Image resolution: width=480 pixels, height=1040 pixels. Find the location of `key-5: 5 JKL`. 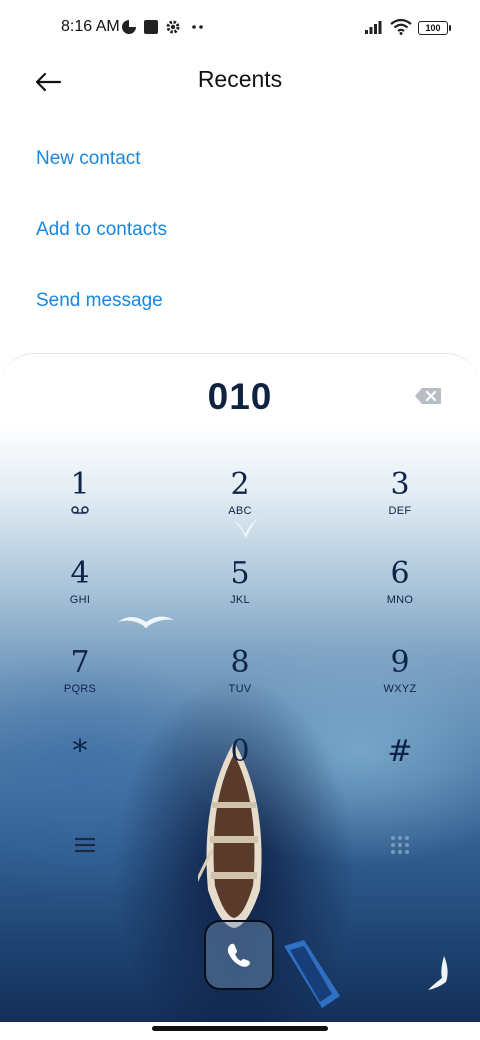

key-5: 5 JKL is located at coordinates (240, 597).